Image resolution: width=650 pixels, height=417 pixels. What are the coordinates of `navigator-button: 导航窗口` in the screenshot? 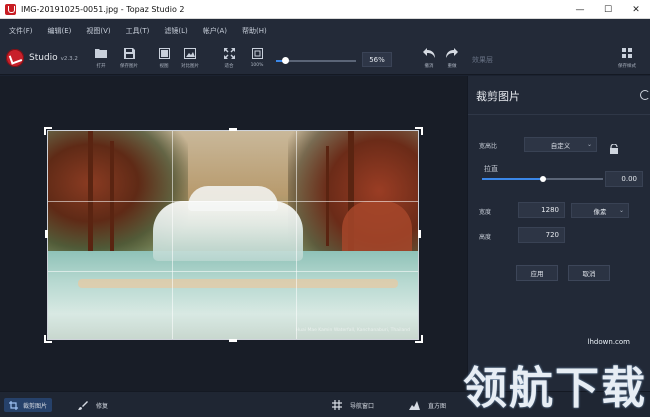 It's located at (353, 405).